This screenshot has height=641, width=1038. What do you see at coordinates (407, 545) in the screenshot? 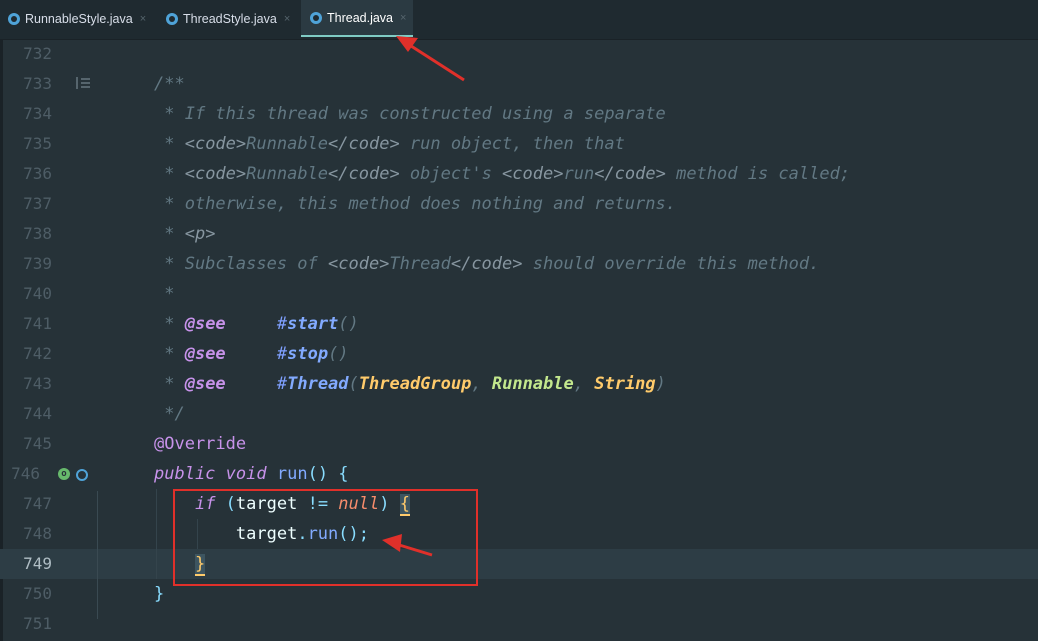
I see `arrow-to-run-call-annotation` at bounding box center [407, 545].